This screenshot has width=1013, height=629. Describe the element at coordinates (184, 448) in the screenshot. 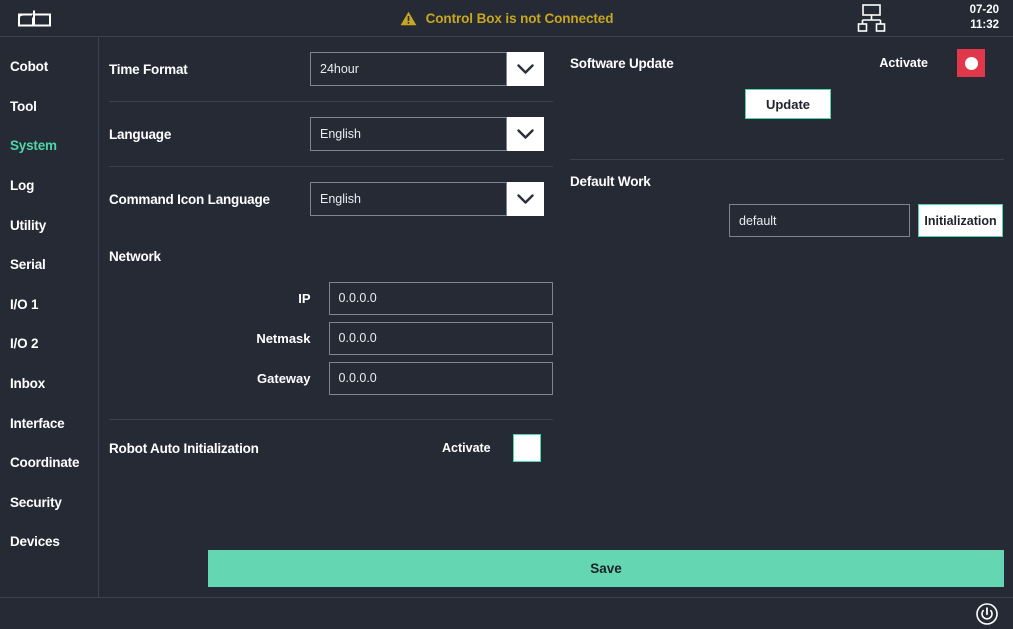

I see `robot-auto-init-label: Robot Auto Initialization` at that location.